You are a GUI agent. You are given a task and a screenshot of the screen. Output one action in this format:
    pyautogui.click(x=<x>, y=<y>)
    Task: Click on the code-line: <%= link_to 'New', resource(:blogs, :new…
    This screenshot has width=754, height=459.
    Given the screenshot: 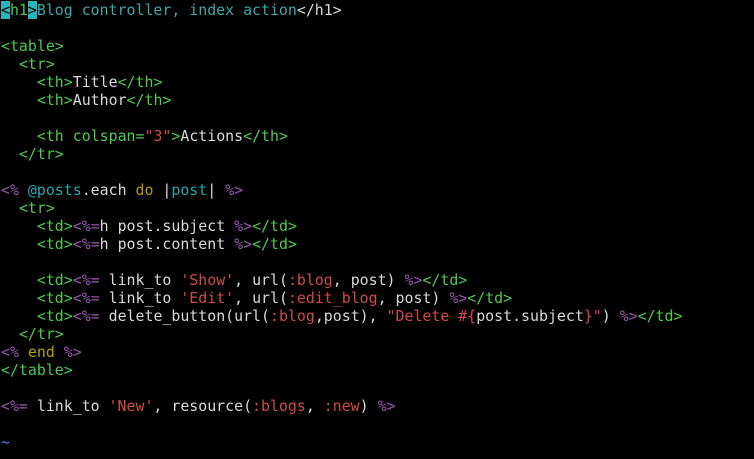 What is the action you would take?
    pyautogui.click(x=377, y=406)
    